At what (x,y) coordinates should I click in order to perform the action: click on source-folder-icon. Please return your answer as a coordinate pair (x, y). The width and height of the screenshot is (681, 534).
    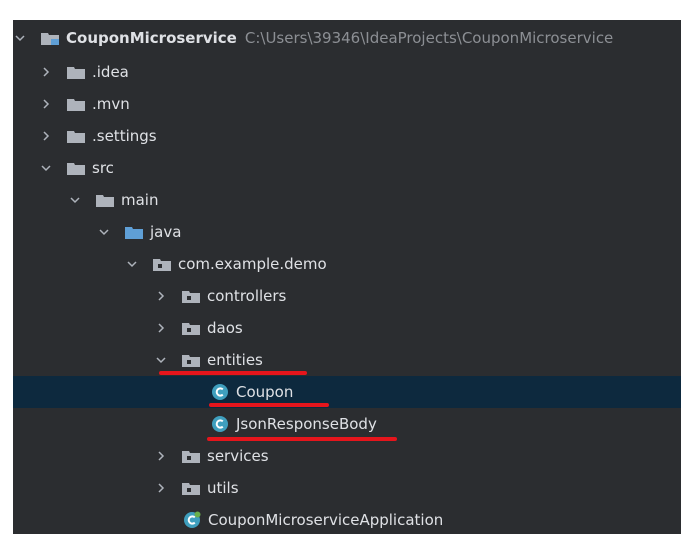
    Looking at the image, I should click on (134, 232).